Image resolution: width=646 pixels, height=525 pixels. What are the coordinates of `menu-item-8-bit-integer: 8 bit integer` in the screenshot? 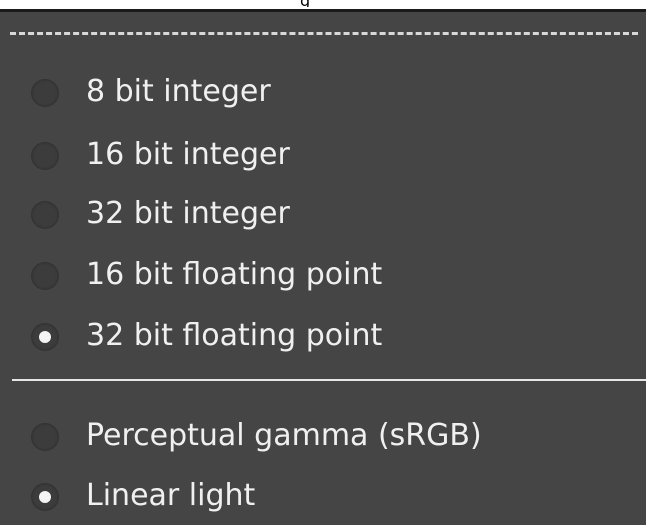 It's located at (323, 91).